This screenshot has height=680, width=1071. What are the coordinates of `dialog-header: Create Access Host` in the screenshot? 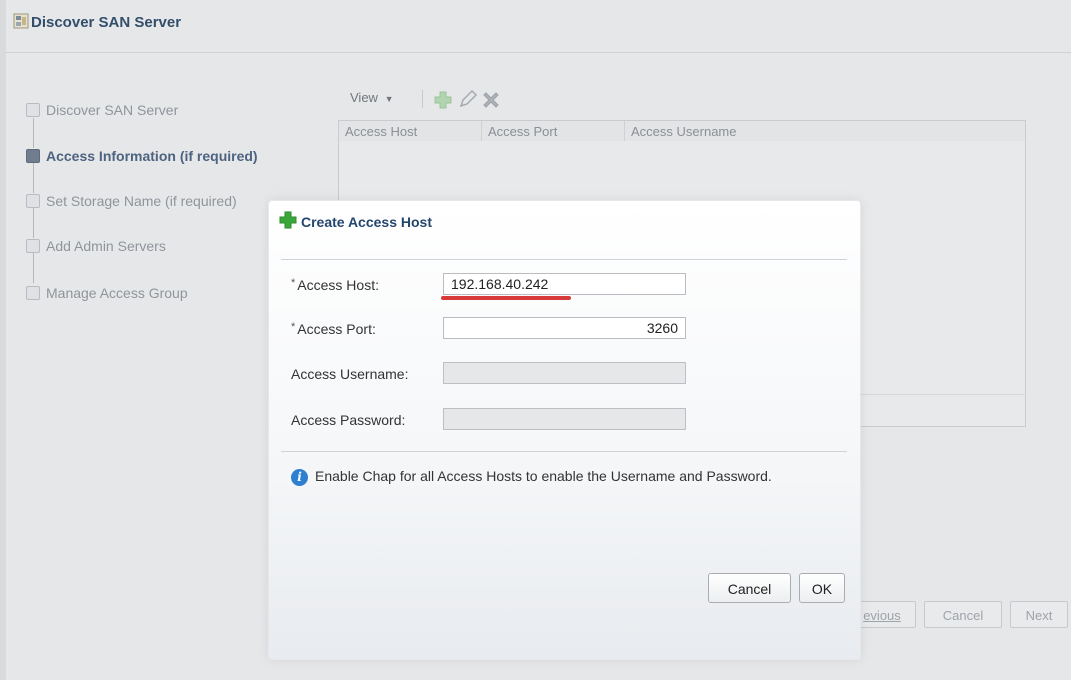 It's located at (355, 222).